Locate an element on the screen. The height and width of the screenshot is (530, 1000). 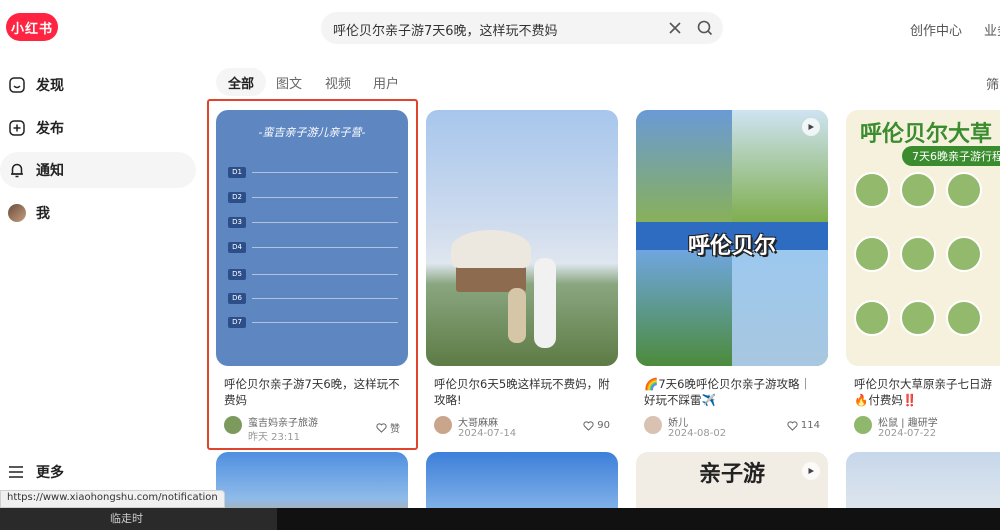
note-date: 2024-07-22 is located at coordinates (907, 433).